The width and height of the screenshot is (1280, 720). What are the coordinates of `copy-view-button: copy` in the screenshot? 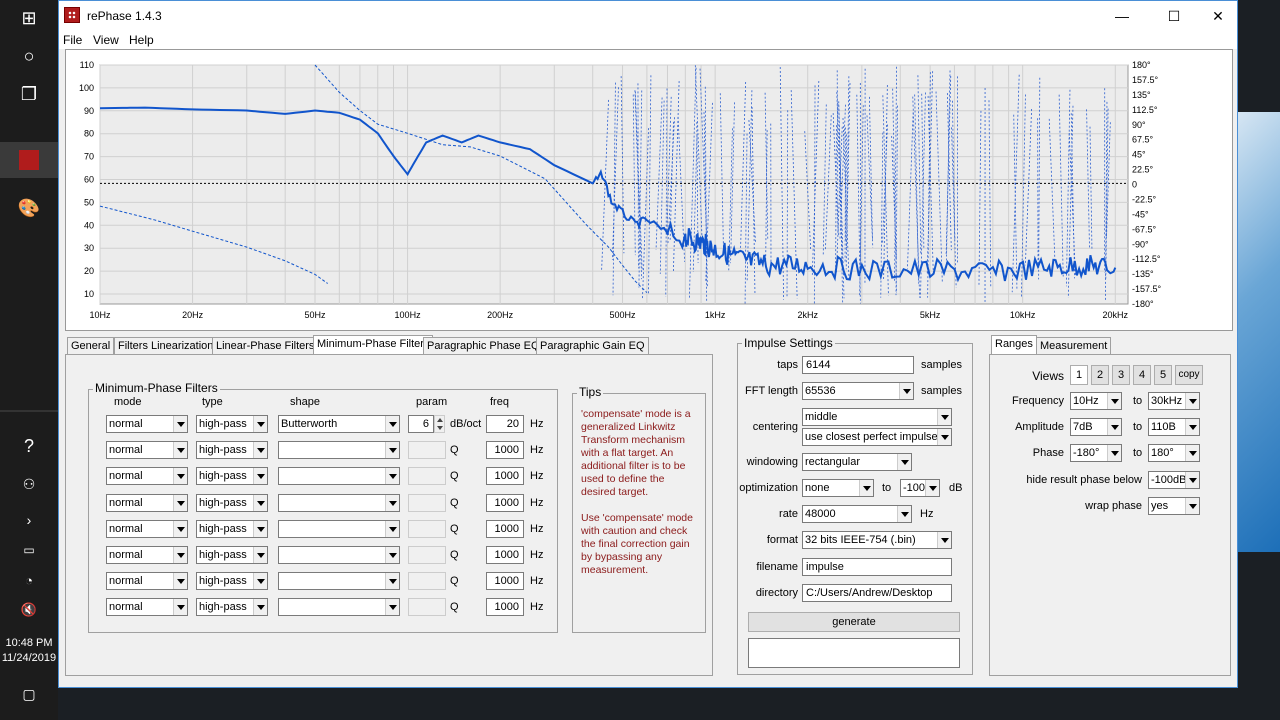 It's located at (1189, 375).